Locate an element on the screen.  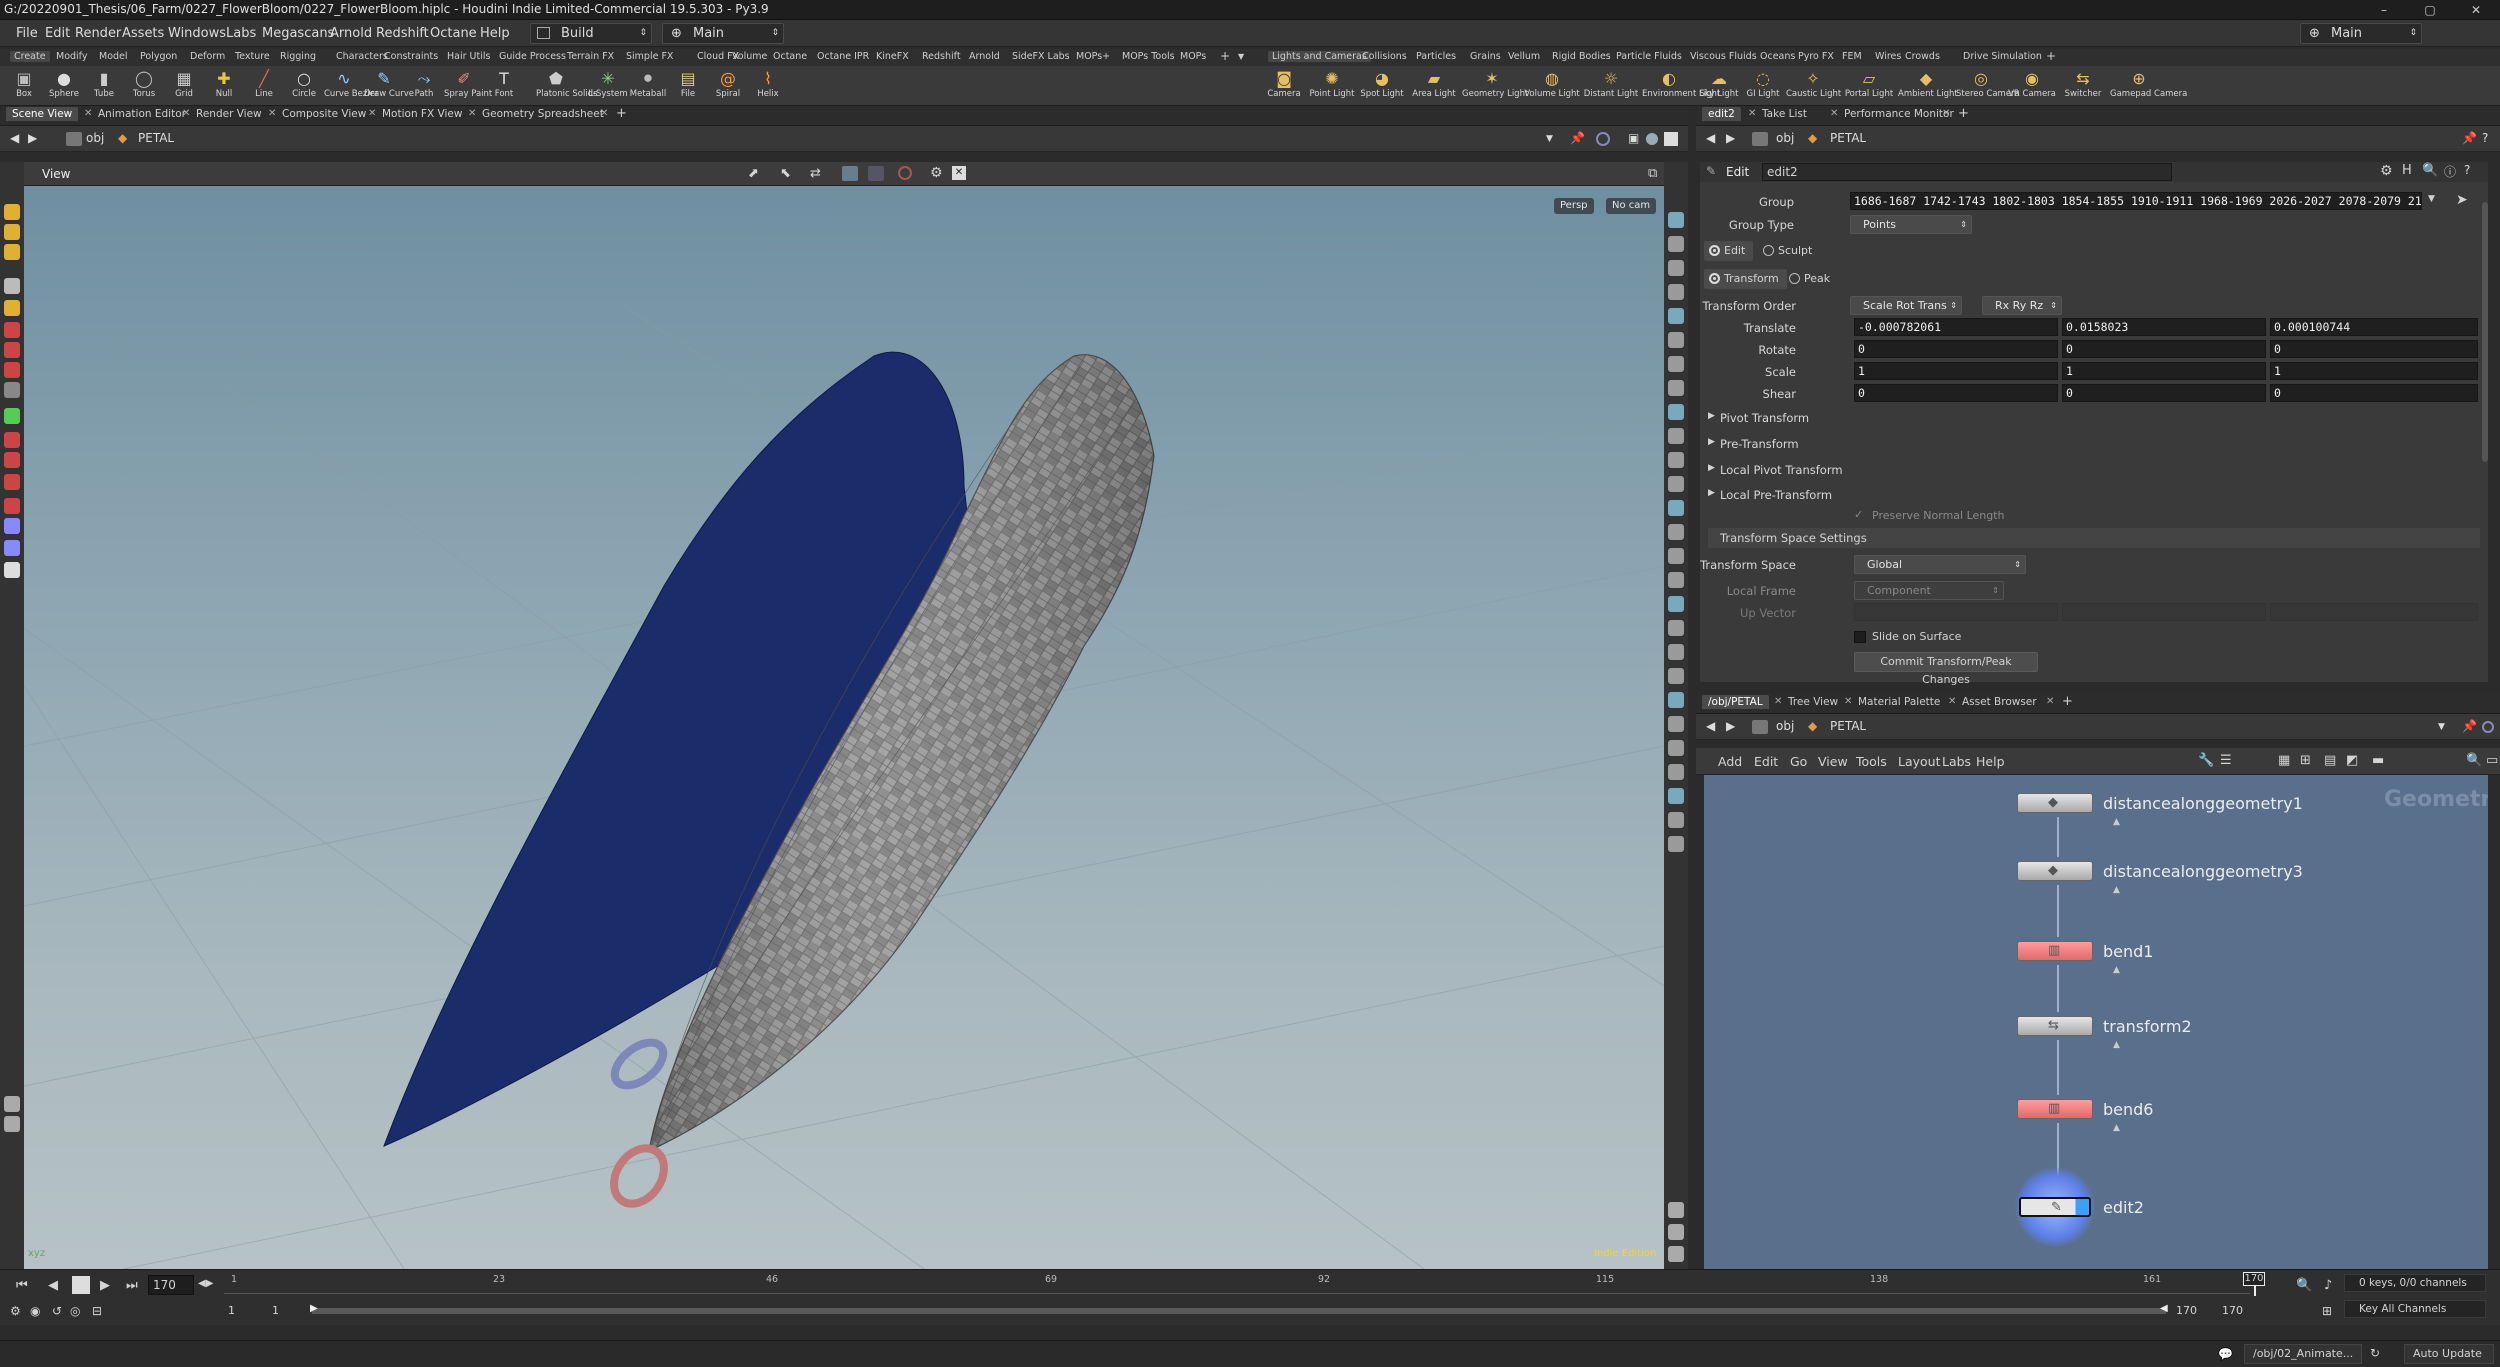
shelf-tab-pyro-fx: Pyro FX is located at coordinates (1816, 56).